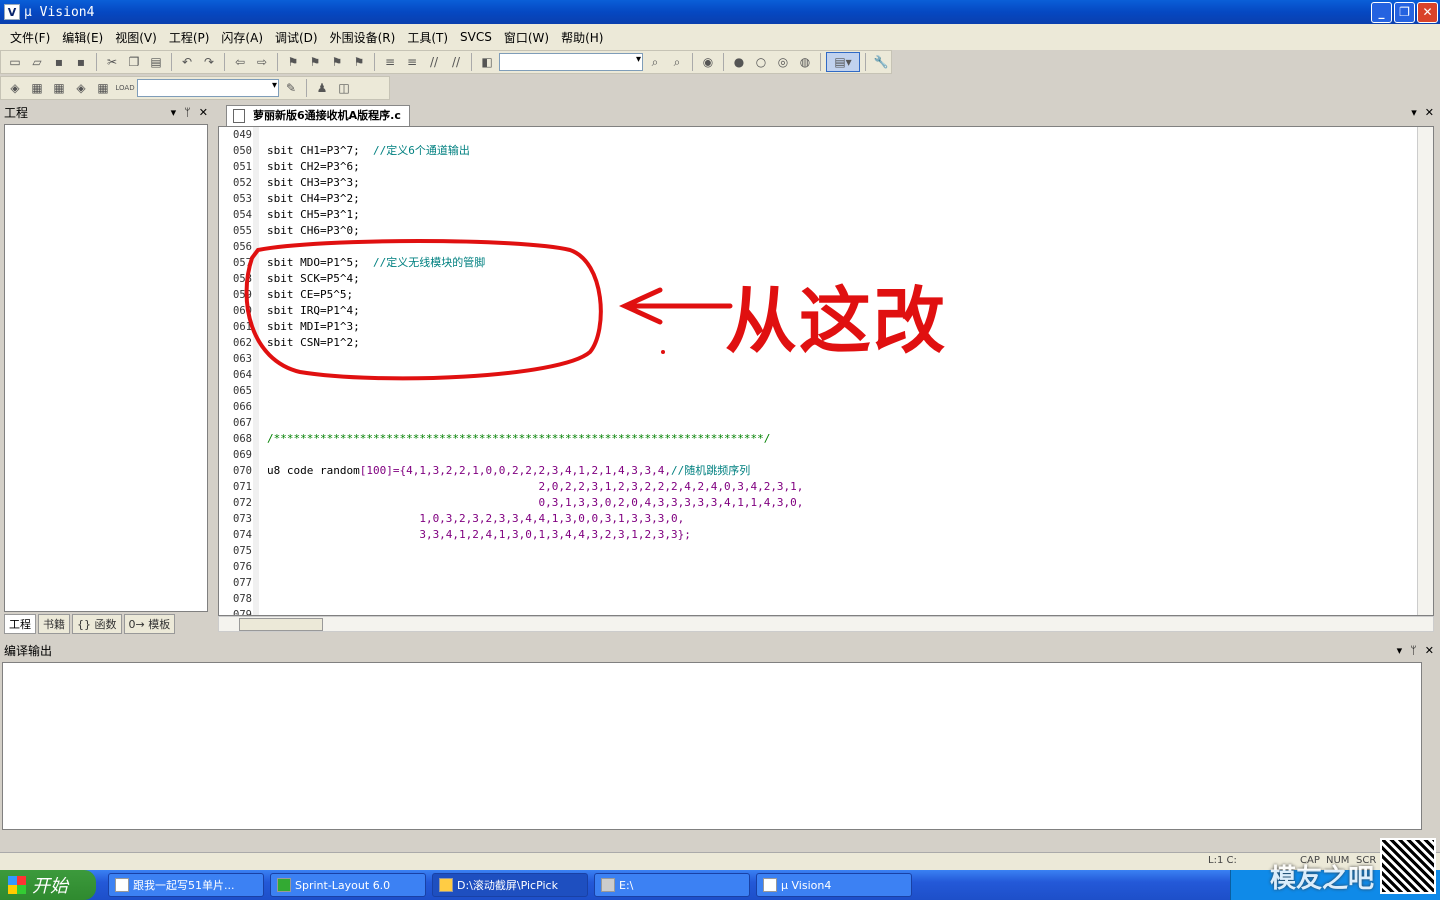  What do you see at coordinates (427, 37) in the screenshot?
I see `menu-tools: 工具(T)` at bounding box center [427, 37].